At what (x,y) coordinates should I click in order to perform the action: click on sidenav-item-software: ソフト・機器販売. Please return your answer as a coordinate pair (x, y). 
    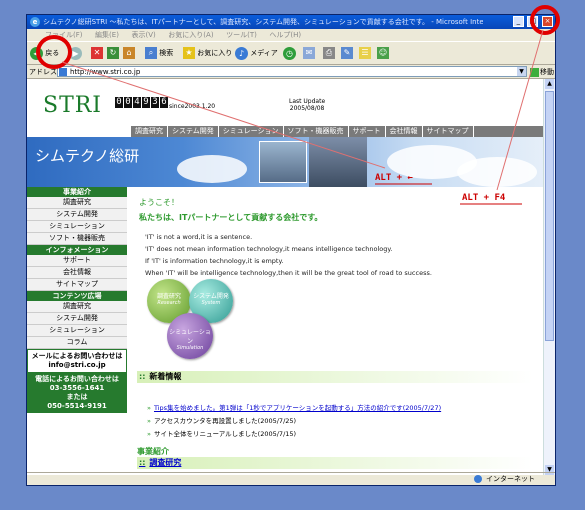
    Looking at the image, I should click on (77, 239).